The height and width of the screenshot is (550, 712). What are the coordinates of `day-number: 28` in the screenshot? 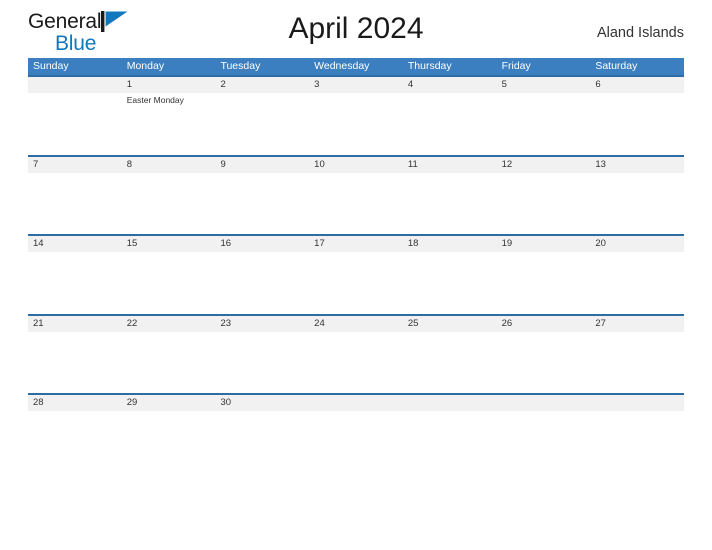 It's located at (75, 403).